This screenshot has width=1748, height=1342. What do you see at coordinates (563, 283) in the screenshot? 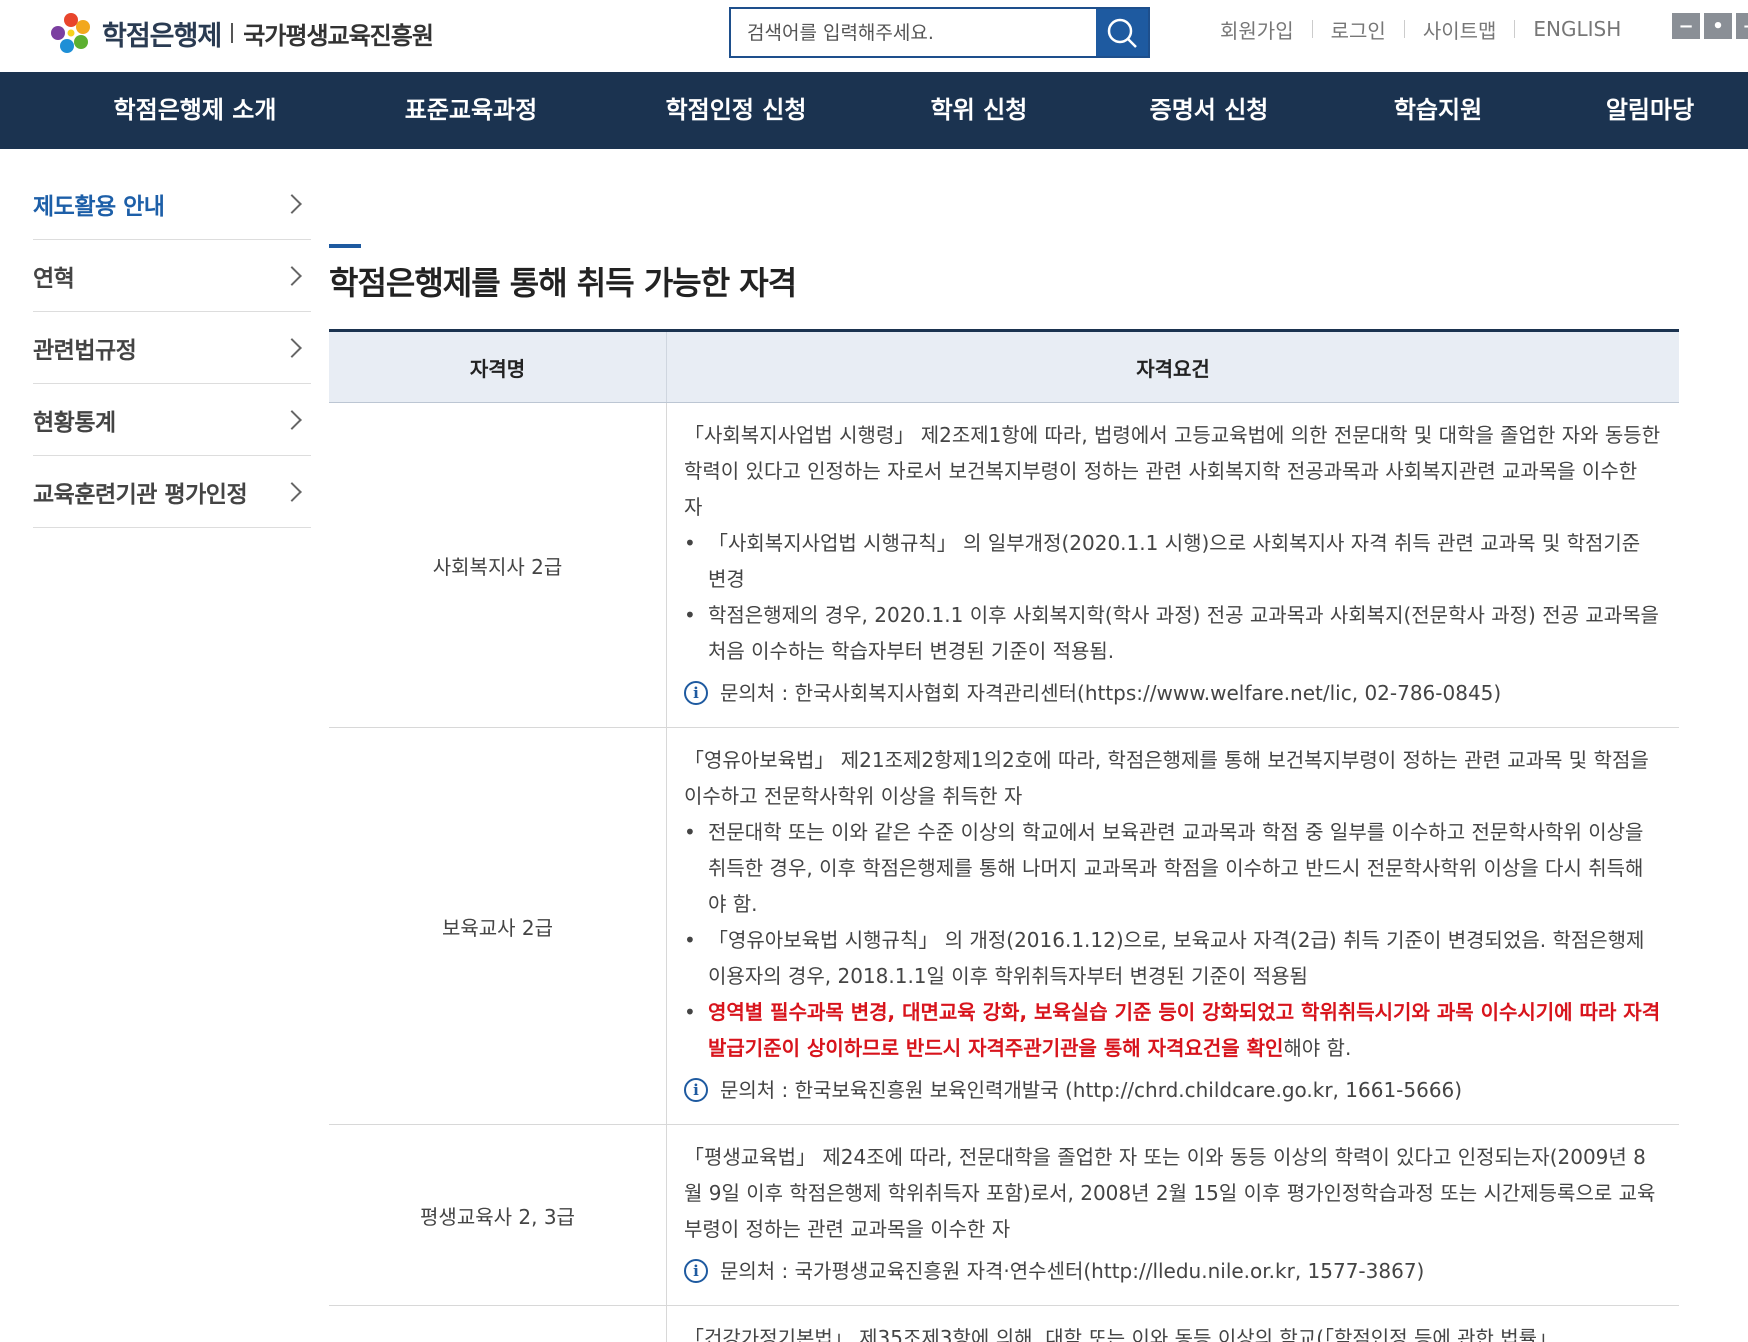
I see `page-title: 학점은행제를 통해 취득 가능한 자격` at bounding box center [563, 283].